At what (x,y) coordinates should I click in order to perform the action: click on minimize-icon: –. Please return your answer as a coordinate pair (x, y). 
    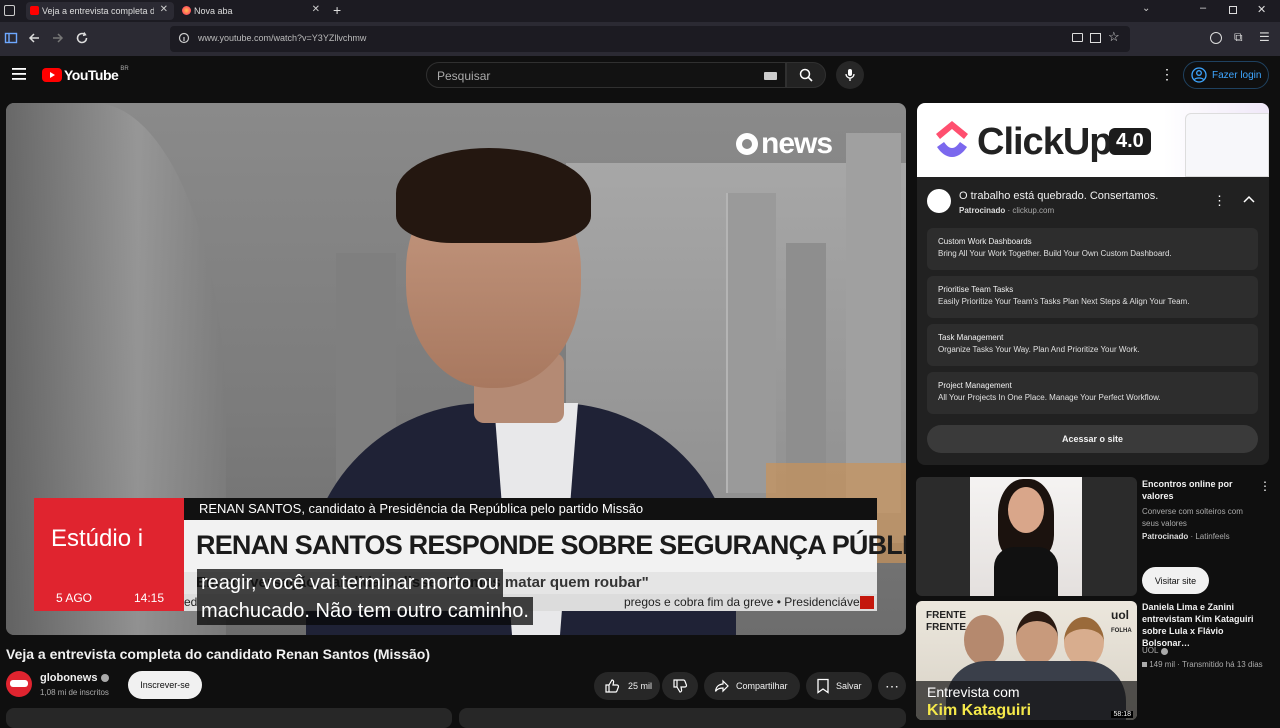
    Looking at the image, I should click on (1203, 8).